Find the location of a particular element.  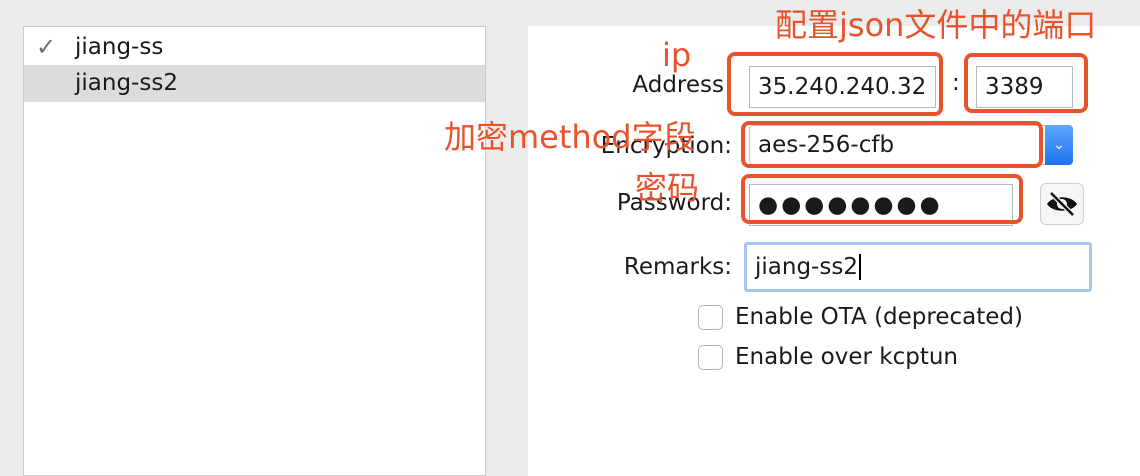

annotation-box-encryption is located at coordinates (892, 144).